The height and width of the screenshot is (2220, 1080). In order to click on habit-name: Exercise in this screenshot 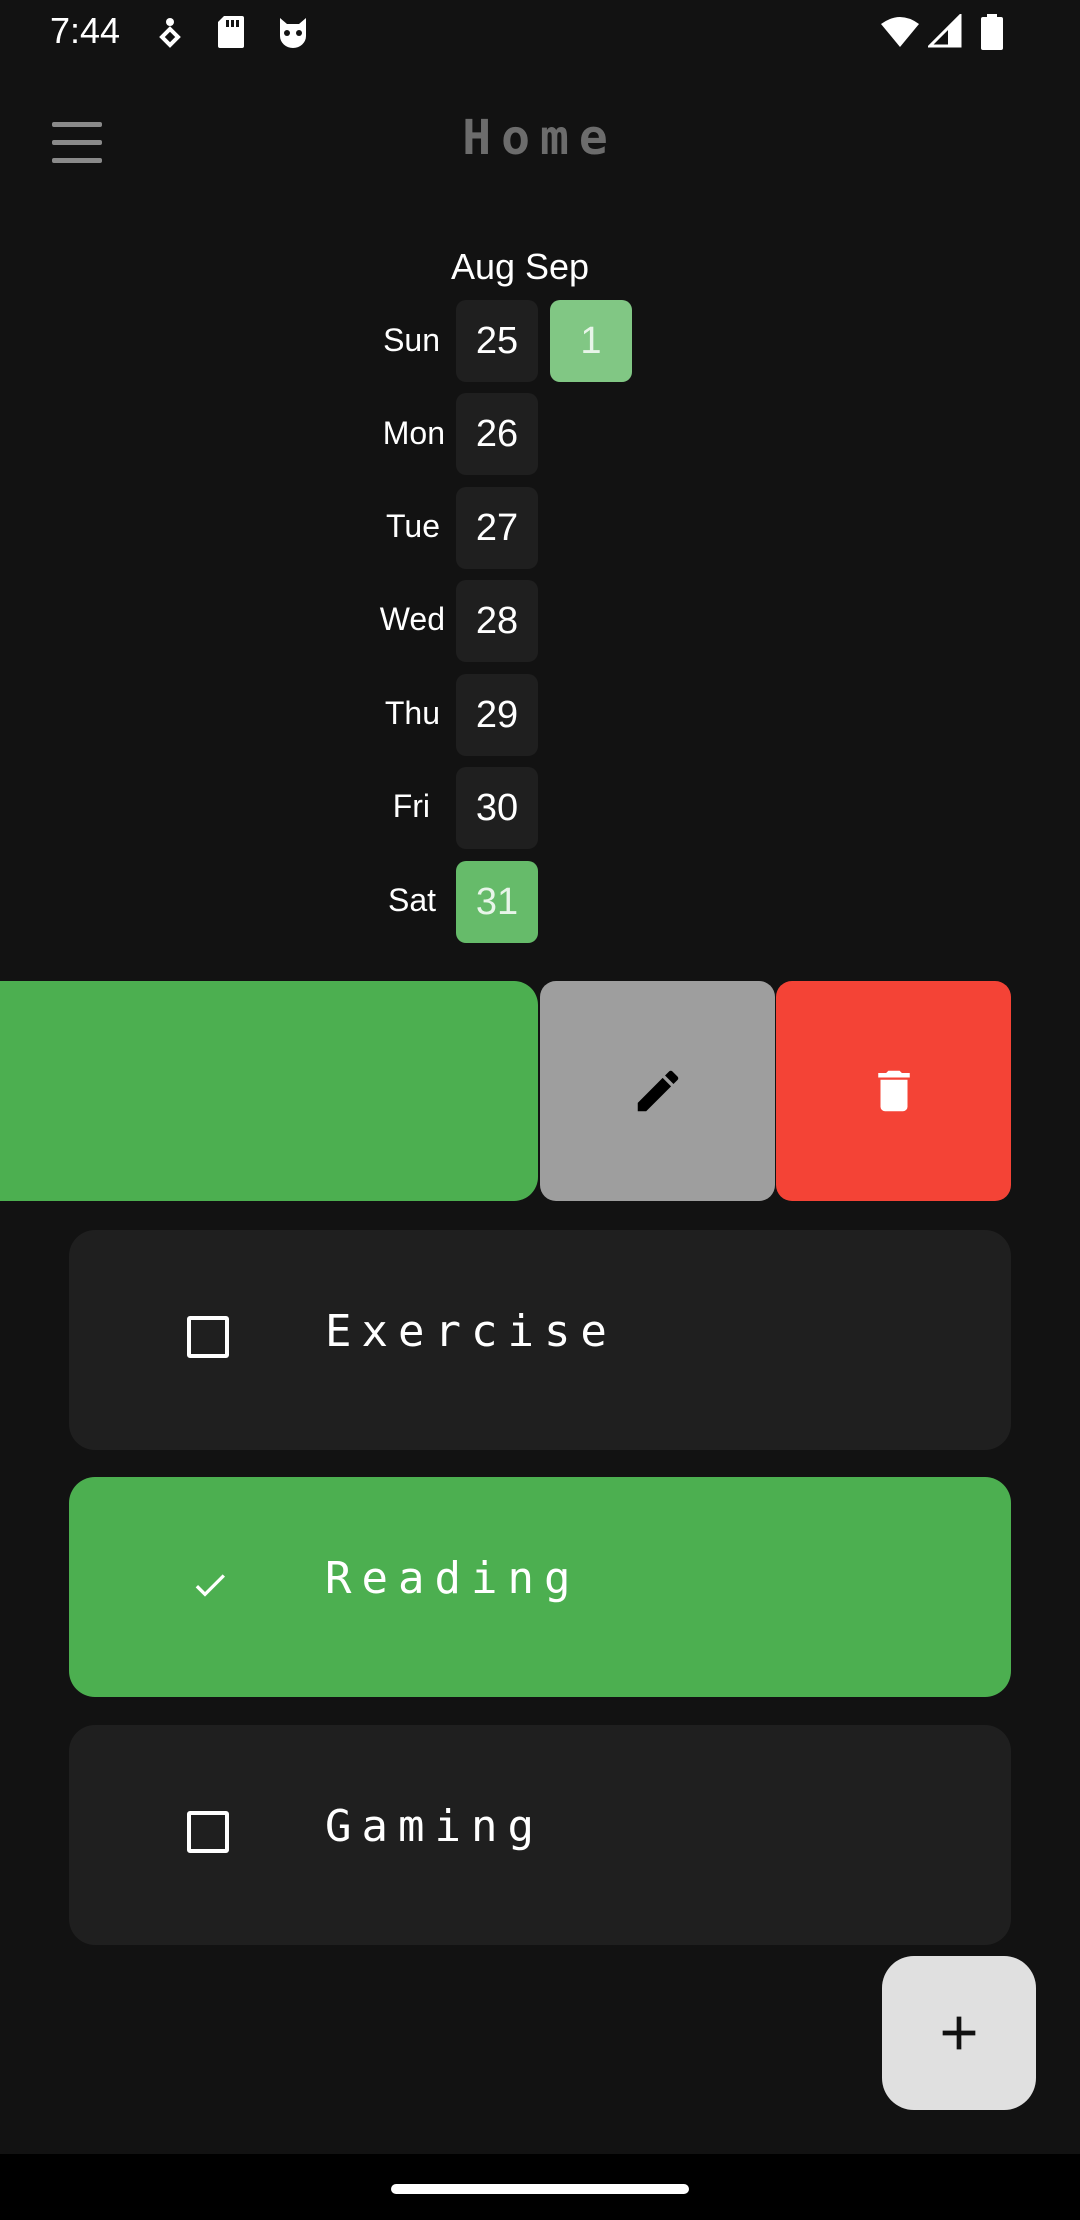, I will do `click(471, 1331)`.